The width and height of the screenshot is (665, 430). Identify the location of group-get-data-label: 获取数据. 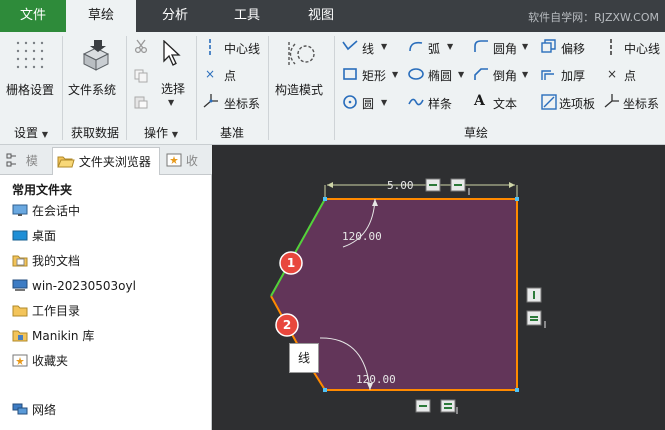
(95, 133).